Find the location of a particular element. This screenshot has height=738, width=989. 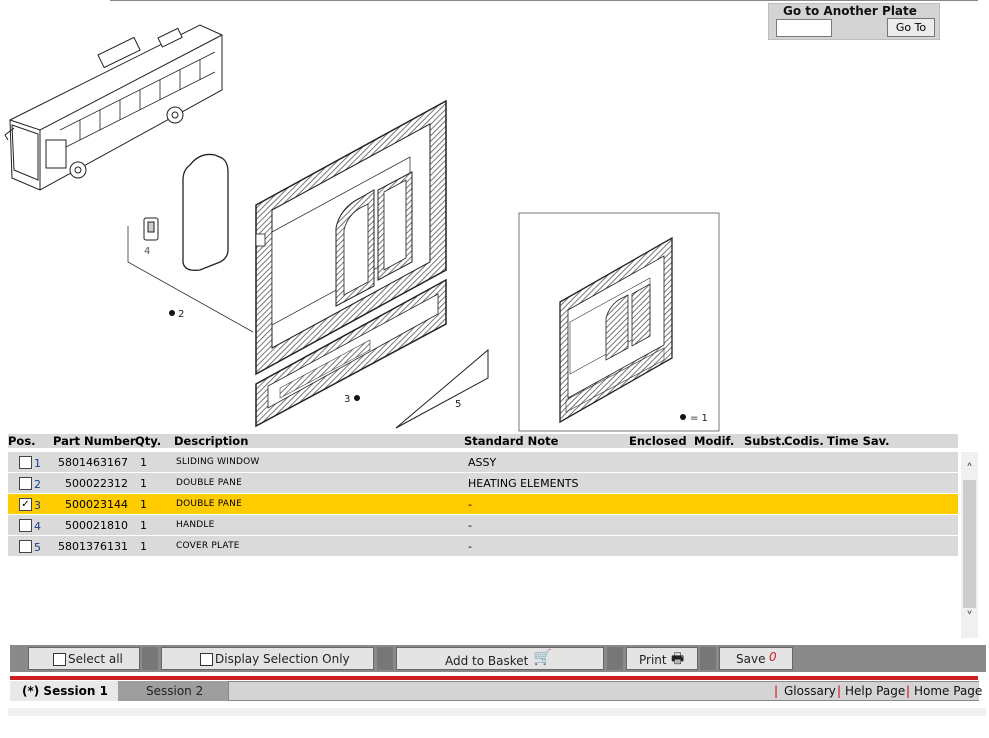

col-qty: Qty. is located at coordinates (148, 441).